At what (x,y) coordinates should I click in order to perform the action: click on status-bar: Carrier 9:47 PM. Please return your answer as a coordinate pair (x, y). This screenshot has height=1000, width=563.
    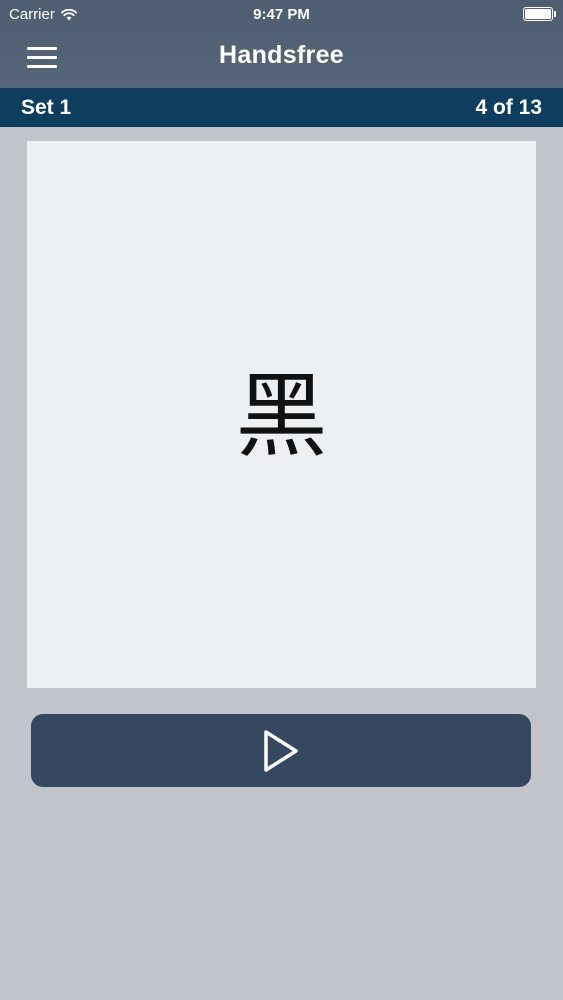
    Looking at the image, I should click on (281, 15).